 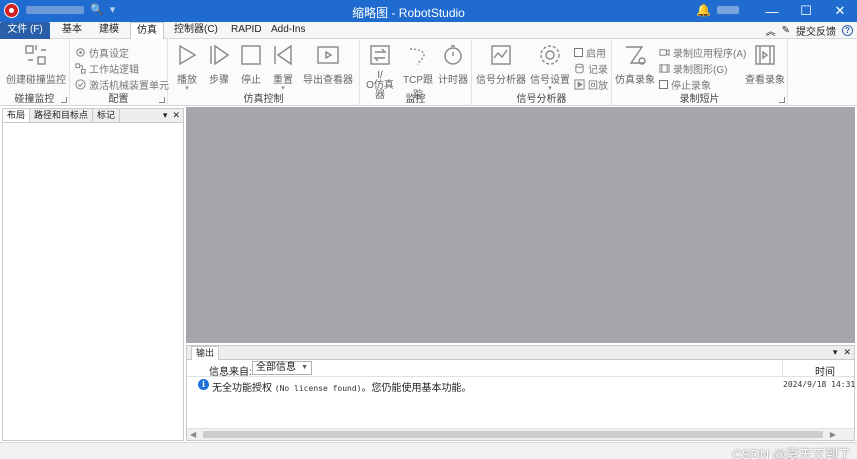 I want to click on group-title-sim-control: 仿真控制, so click(x=263, y=99).